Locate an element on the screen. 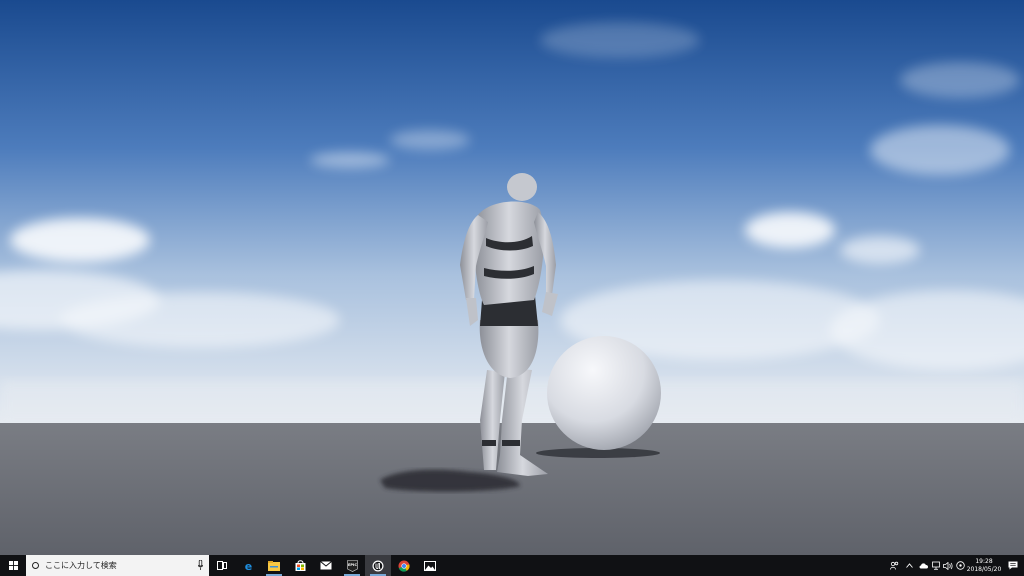  network-icon is located at coordinates (935, 565).